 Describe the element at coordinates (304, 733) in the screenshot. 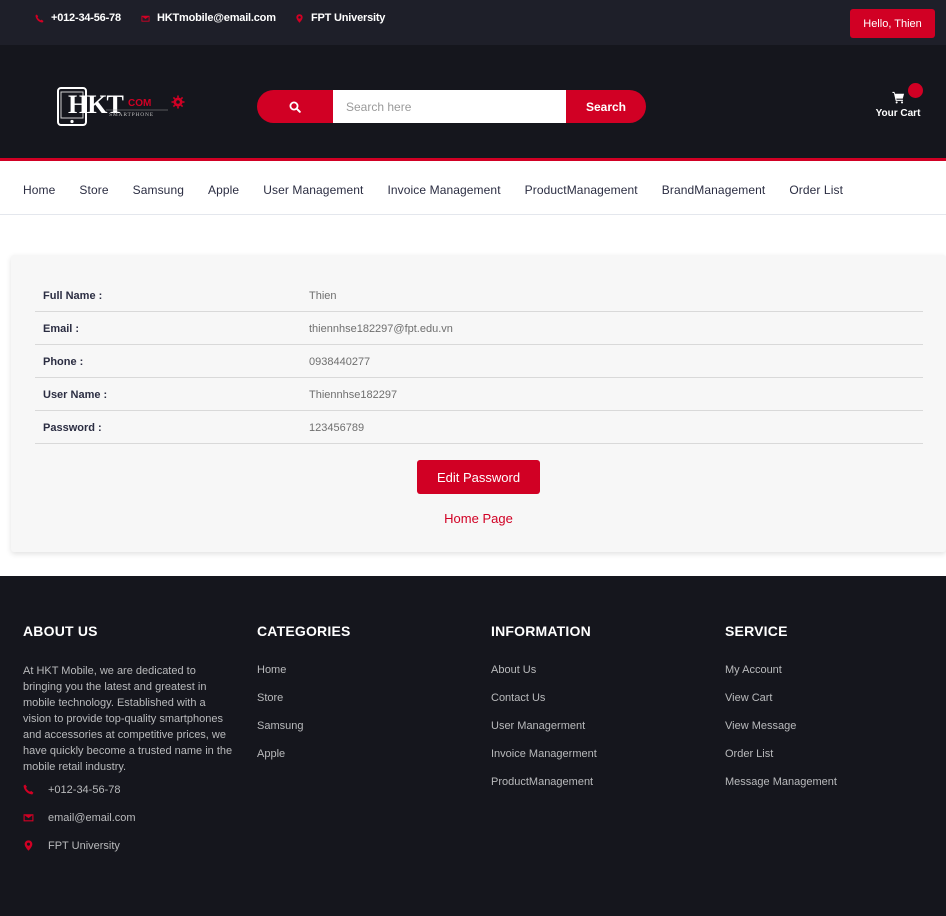

I see `footer-category-link: Samsung` at that location.